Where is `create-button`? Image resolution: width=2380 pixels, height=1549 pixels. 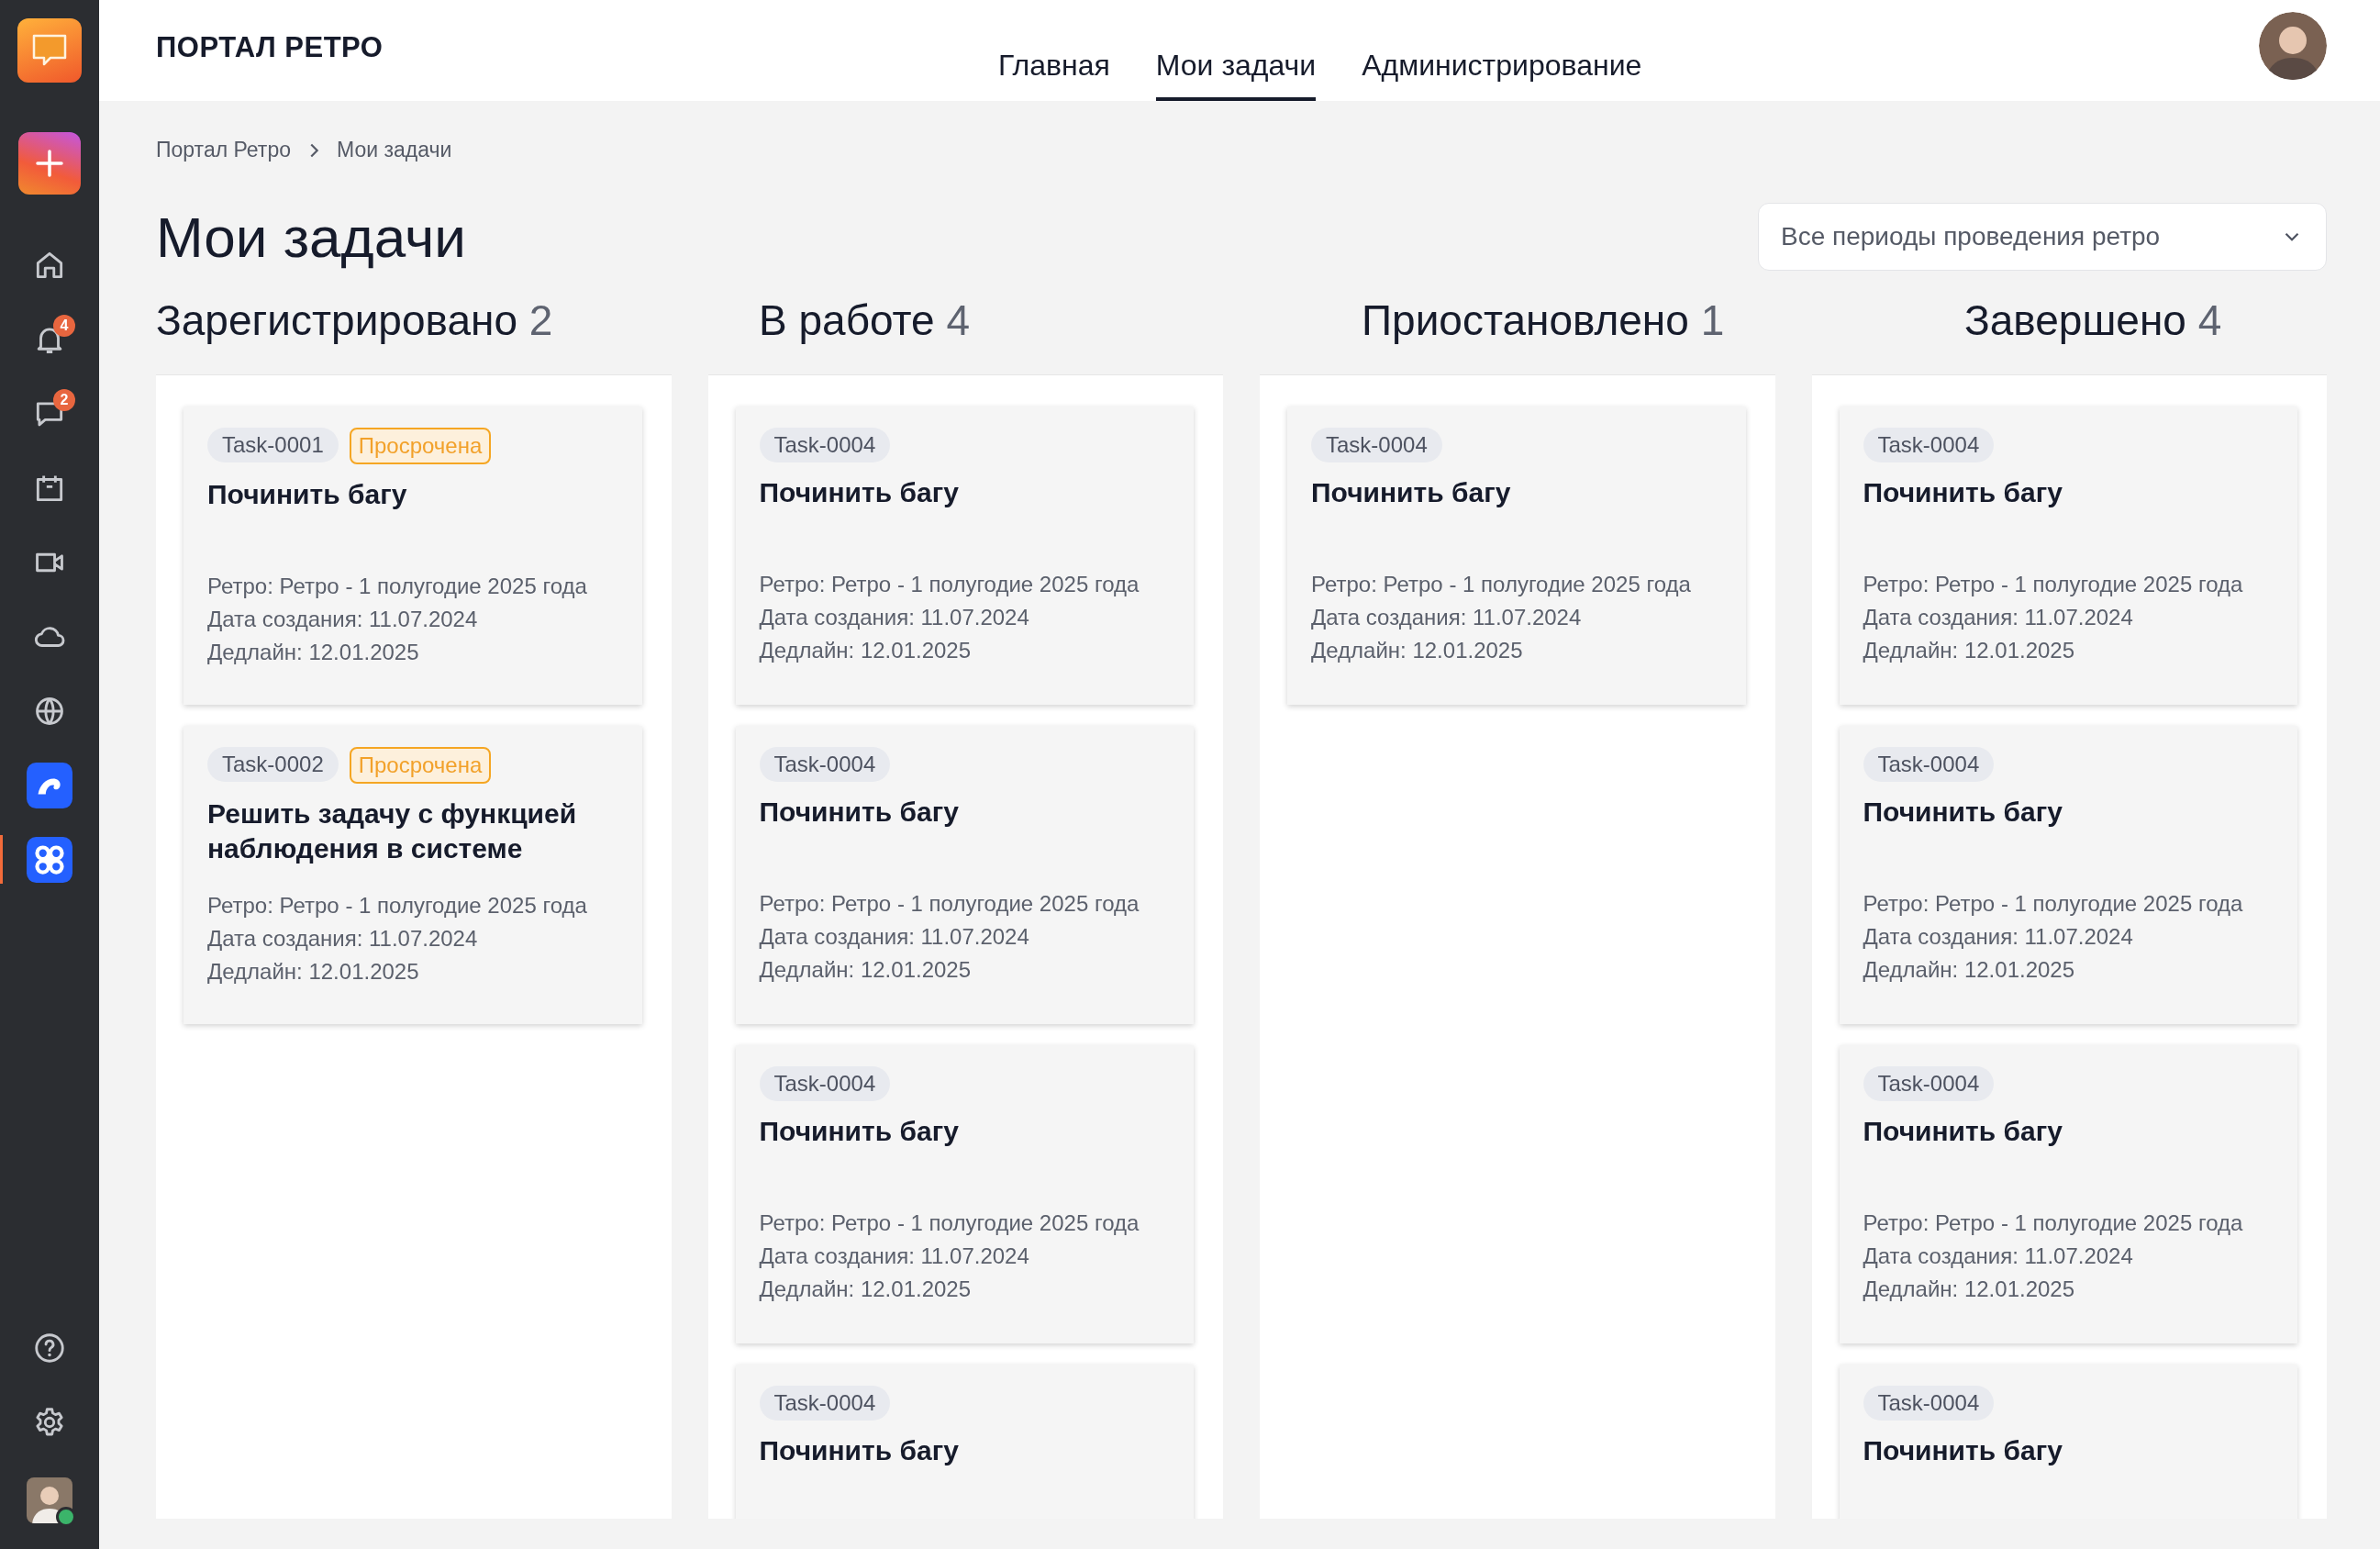 create-button is located at coordinates (49, 163).